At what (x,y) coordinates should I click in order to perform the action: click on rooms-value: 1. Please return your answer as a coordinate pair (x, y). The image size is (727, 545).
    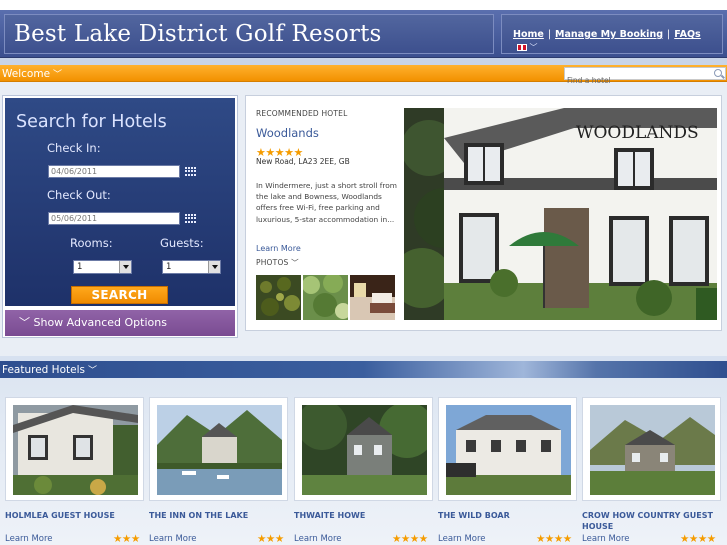
    Looking at the image, I should click on (80, 267).